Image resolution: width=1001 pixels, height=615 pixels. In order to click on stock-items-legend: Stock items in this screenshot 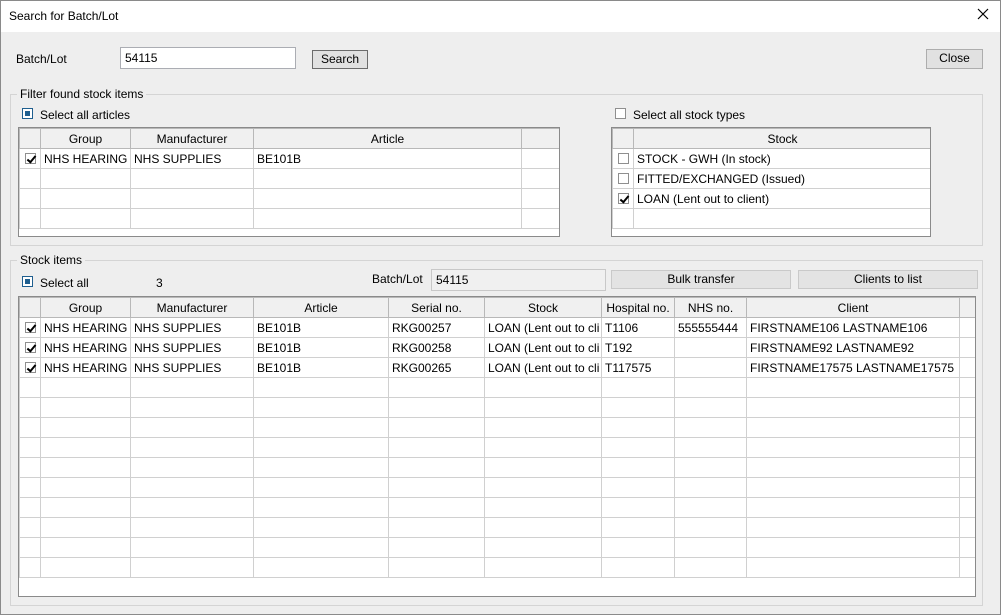, I will do `click(51, 260)`.